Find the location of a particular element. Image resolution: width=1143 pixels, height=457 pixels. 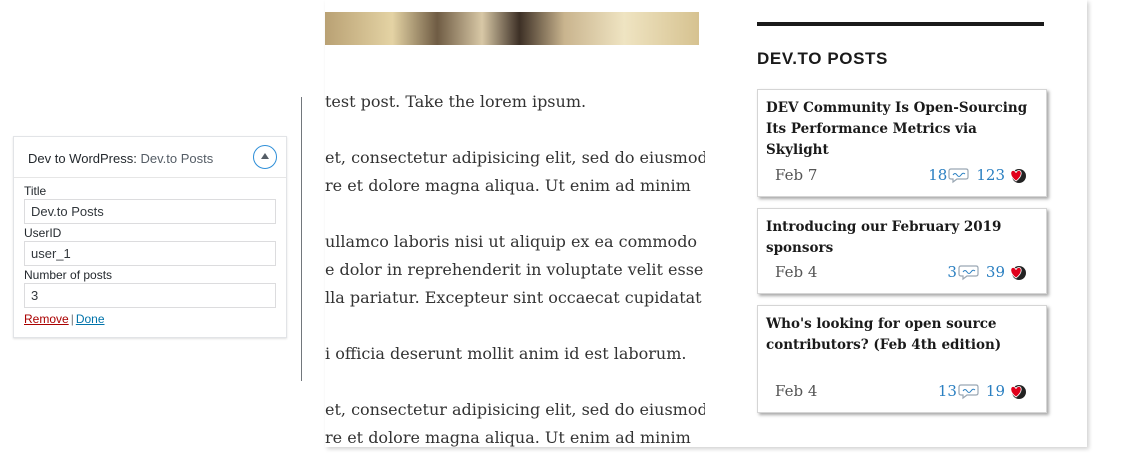

remove-link: Remove is located at coordinates (46, 319).